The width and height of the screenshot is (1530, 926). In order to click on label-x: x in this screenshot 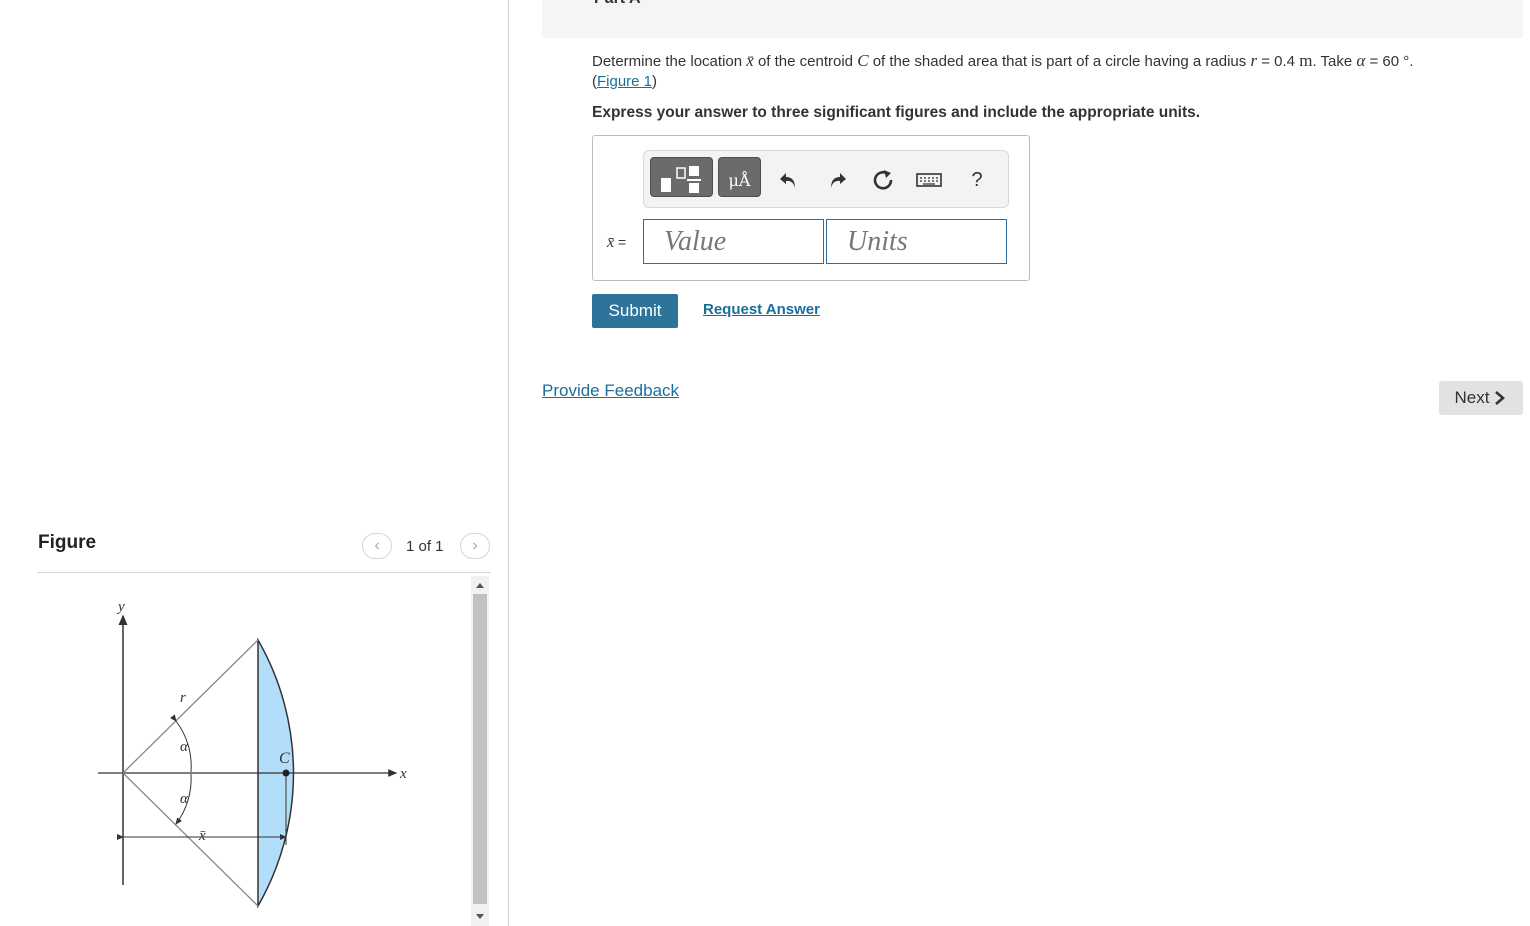, I will do `click(403, 774)`.